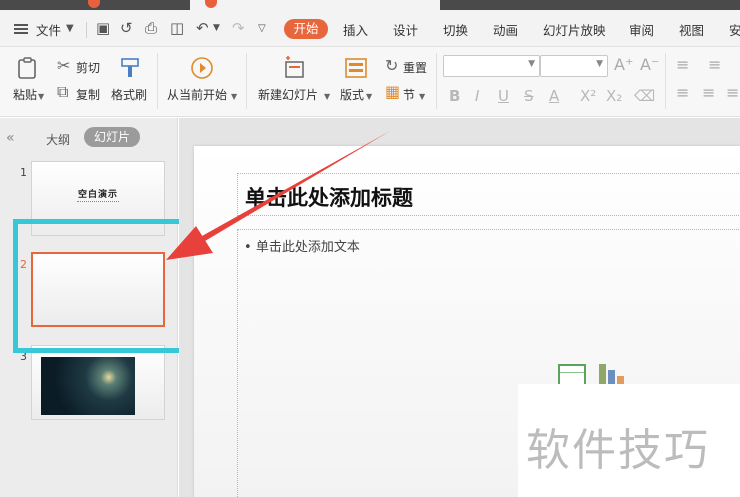 This screenshot has height=497, width=740. I want to click on underline-icon: U, so click(503, 96).